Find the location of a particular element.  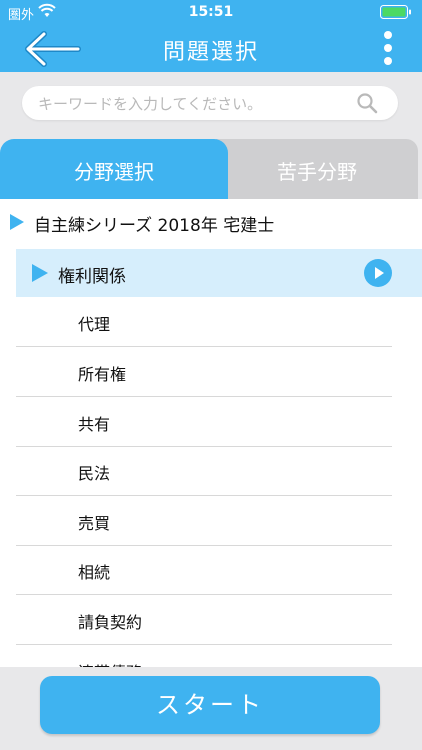

list-item-label: 代理 is located at coordinates (94, 324).